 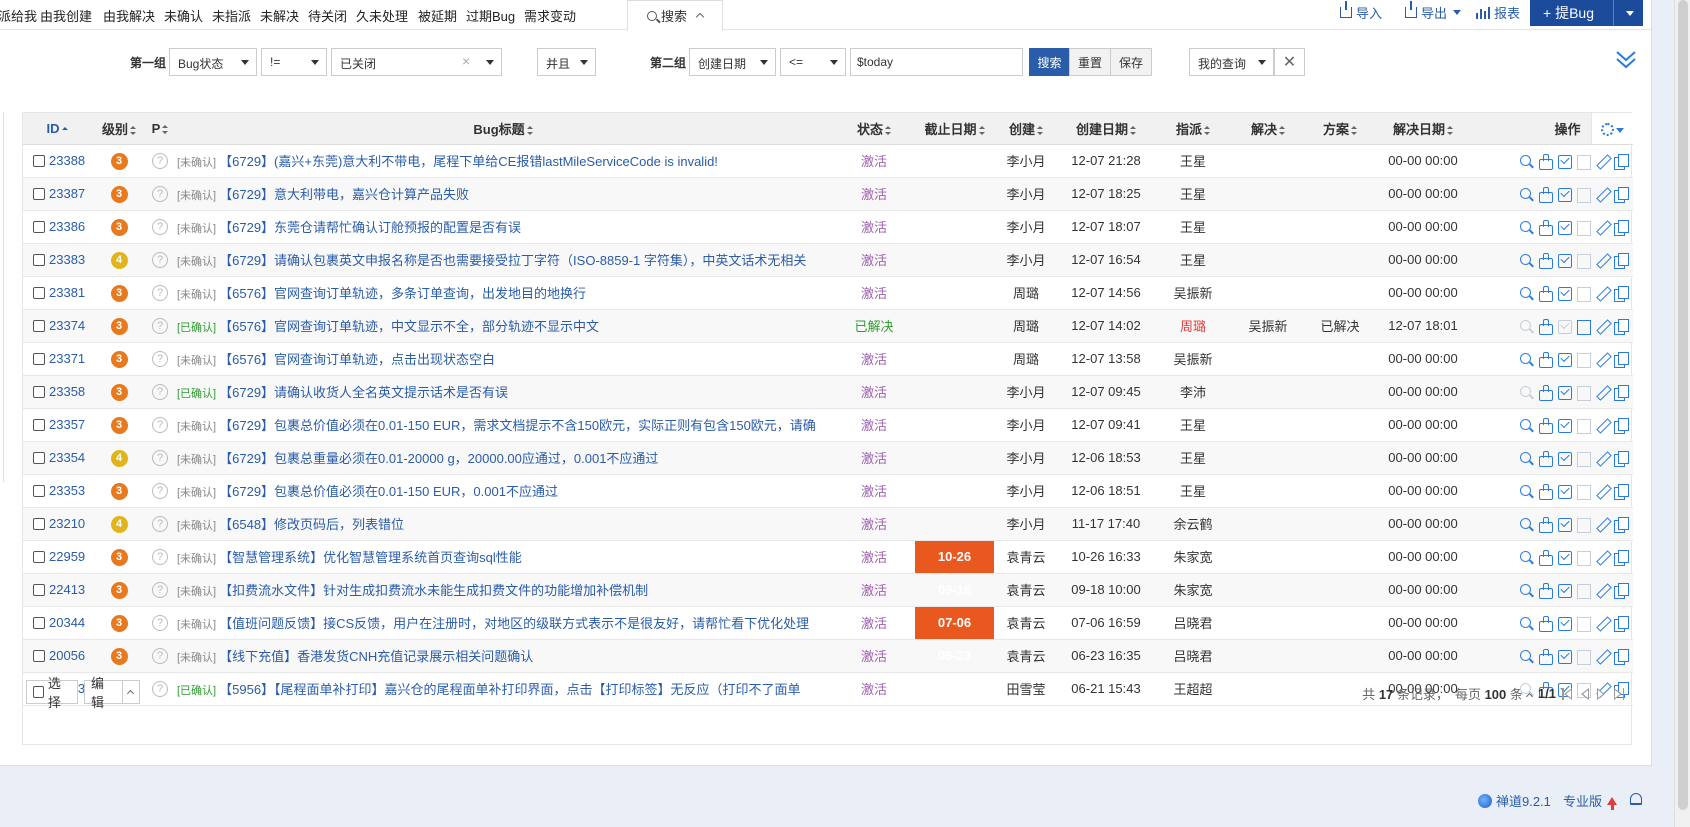 I want to click on header-created-date: 创建日期, so click(x=1106, y=129).